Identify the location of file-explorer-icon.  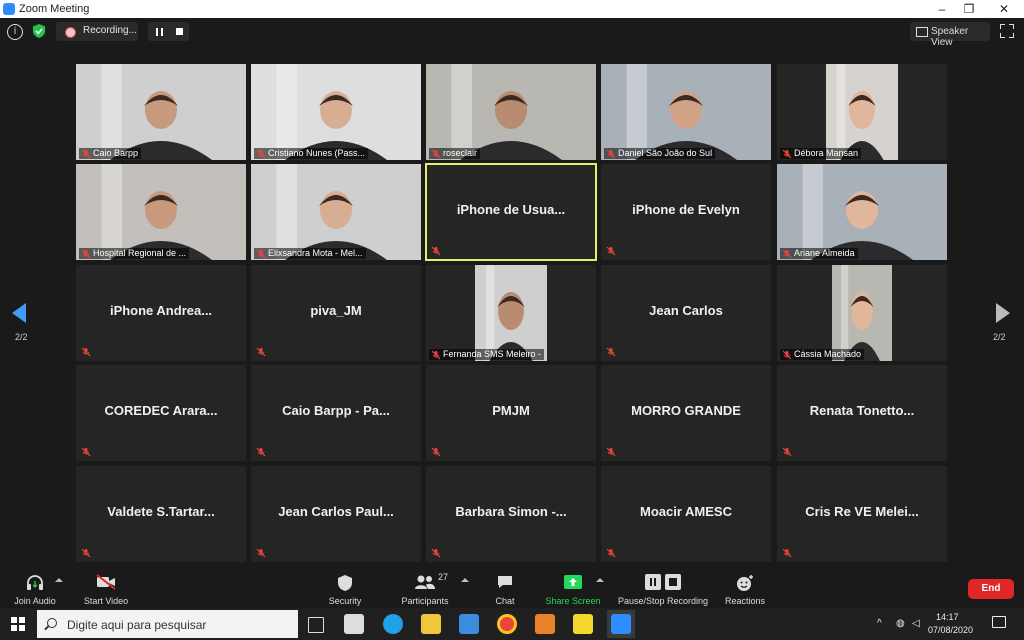
(431, 624).